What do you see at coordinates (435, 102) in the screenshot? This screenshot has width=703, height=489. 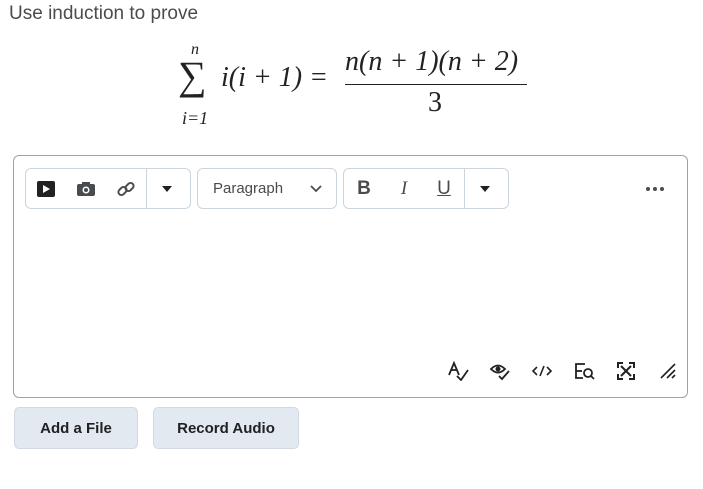 I see `formula-denominator: 3` at bounding box center [435, 102].